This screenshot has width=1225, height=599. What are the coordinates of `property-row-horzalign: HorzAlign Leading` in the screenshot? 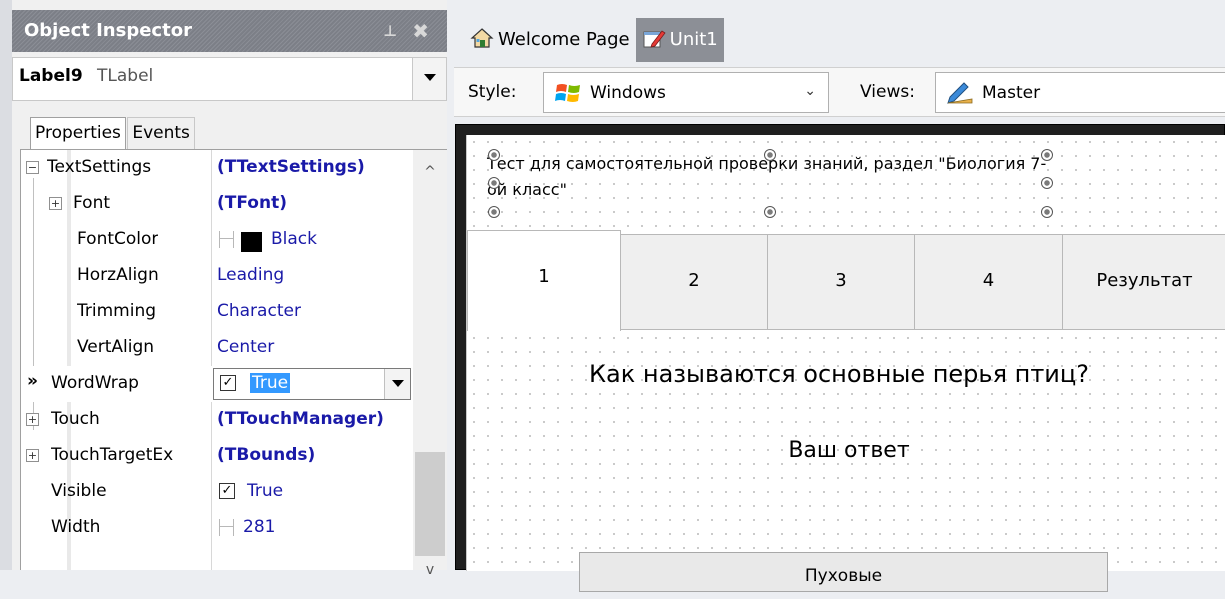 It's located at (217, 276).